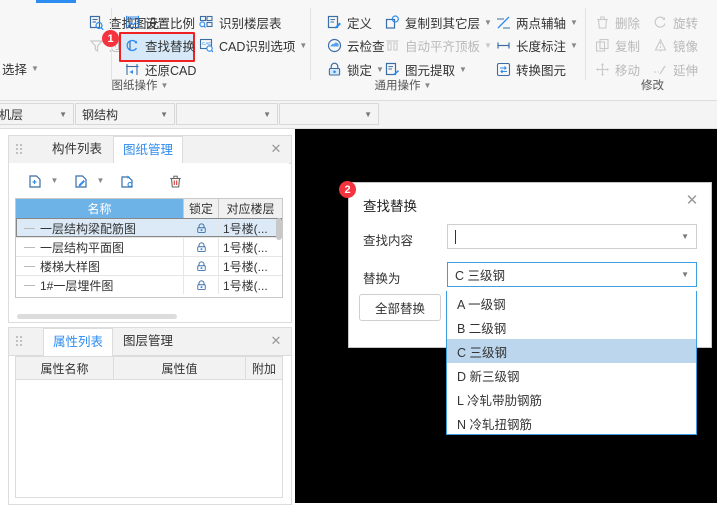 This screenshot has width=717, height=505. I want to click on ribbon-group-label-common-ops: 通用操作 ▼, so click(403, 85).